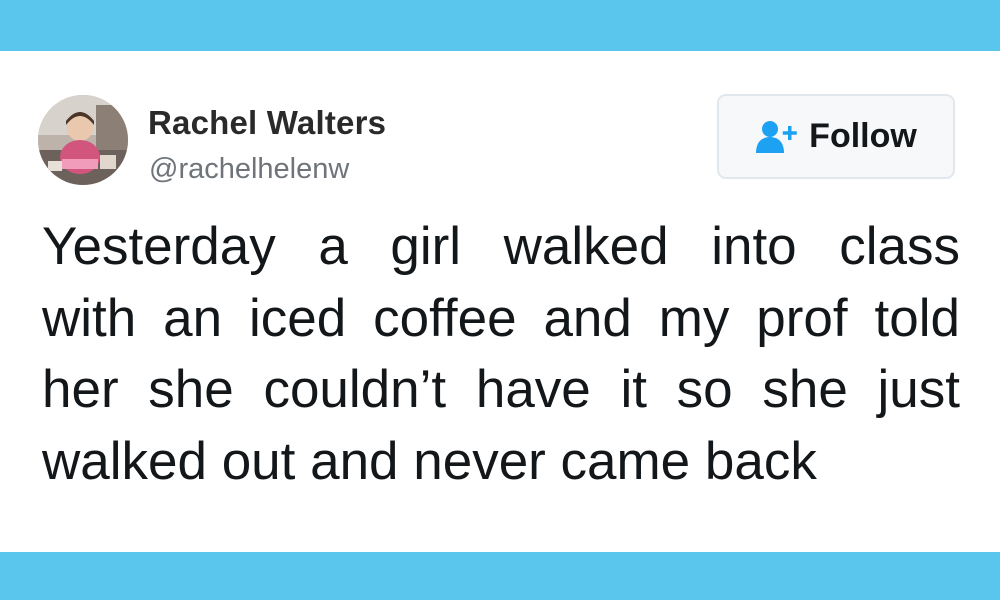 Image resolution: width=1000 pixels, height=600 pixels. What do you see at coordinates (429, 461) in the screenshot?
I see `tweet-text-line: walked out and never came back` at bounding box center [429, 461].